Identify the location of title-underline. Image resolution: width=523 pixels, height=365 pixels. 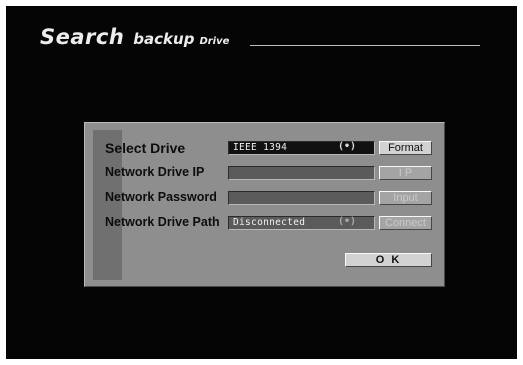
(365, 45).